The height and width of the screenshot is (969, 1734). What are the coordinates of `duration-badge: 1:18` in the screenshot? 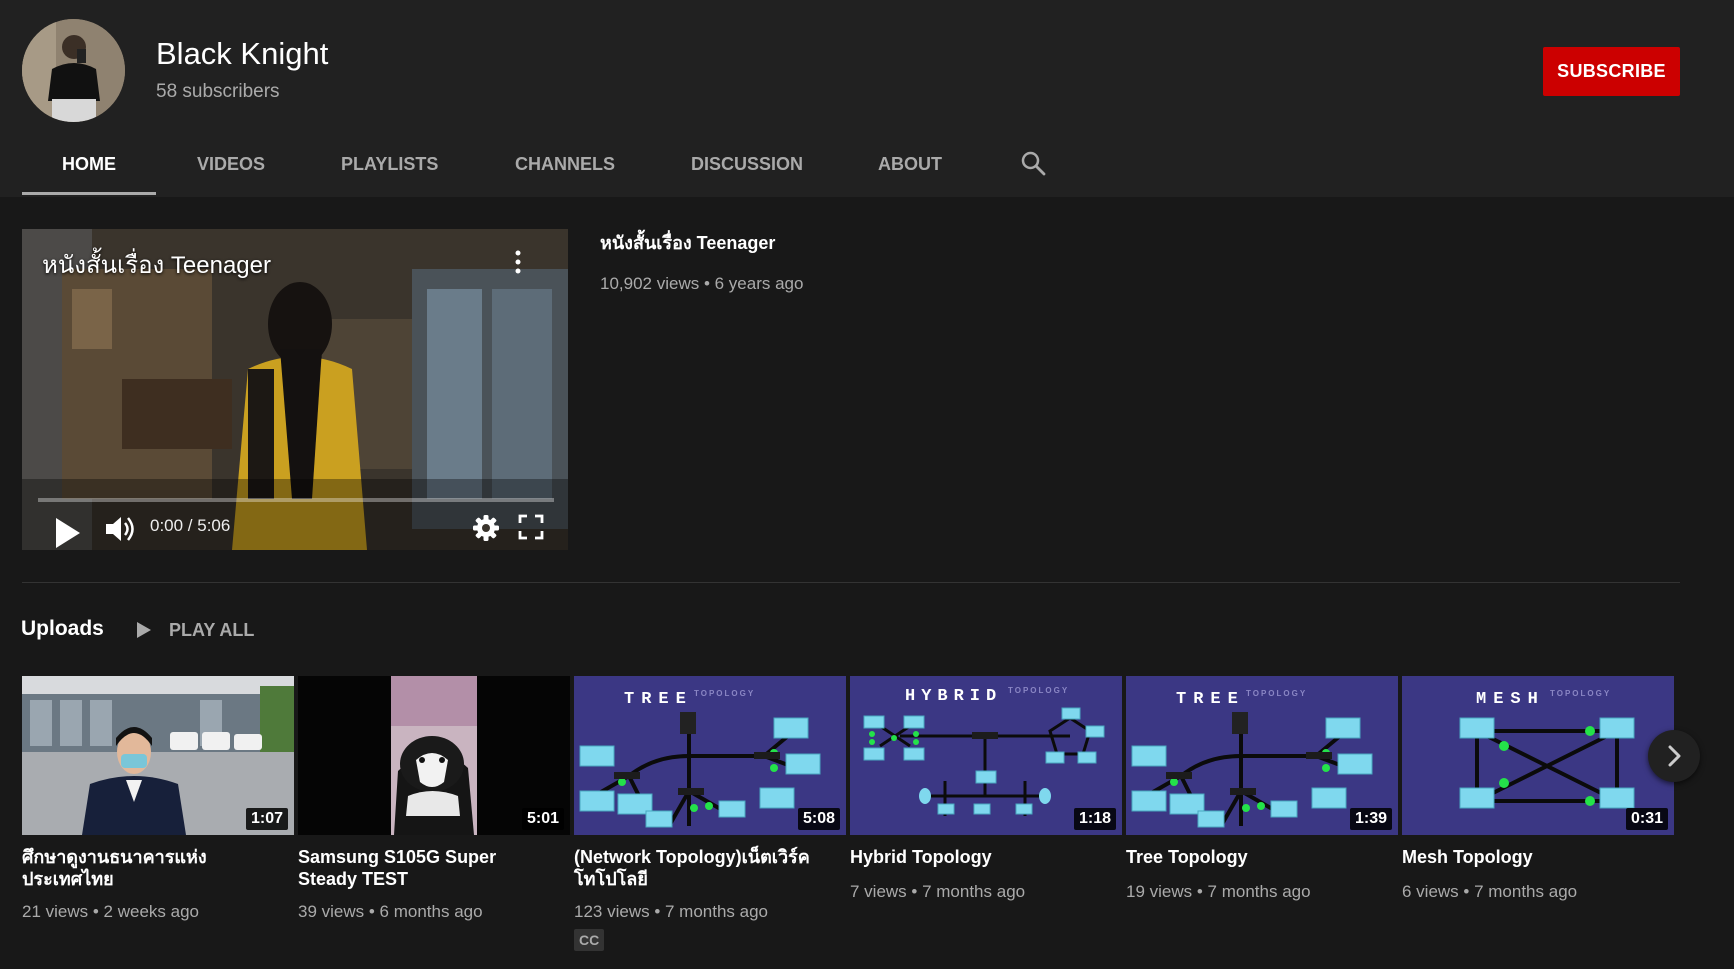 It's located at (1094, 819).